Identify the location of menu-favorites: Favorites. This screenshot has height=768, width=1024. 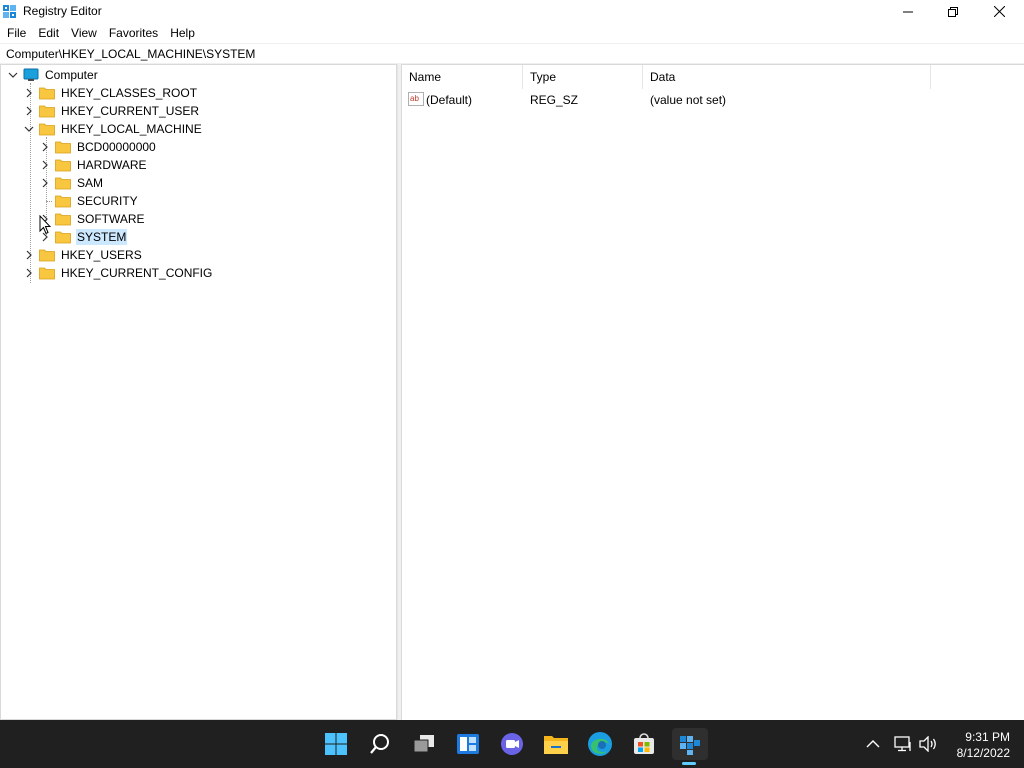
(133, 33).